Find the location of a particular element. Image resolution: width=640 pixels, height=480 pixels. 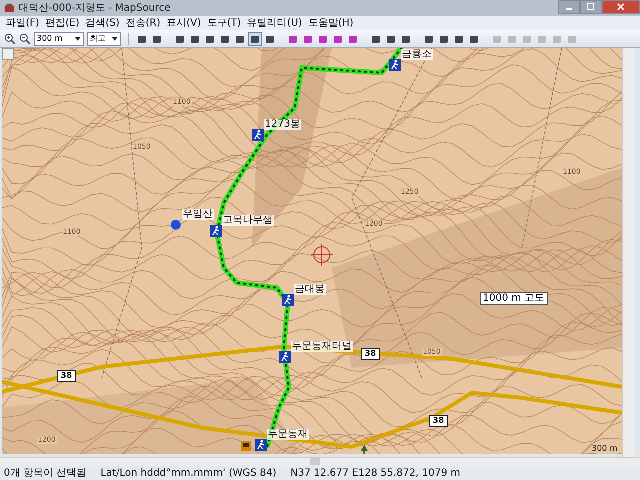

zoom-dropdown: 300 m is located at coordinates (59, 39).